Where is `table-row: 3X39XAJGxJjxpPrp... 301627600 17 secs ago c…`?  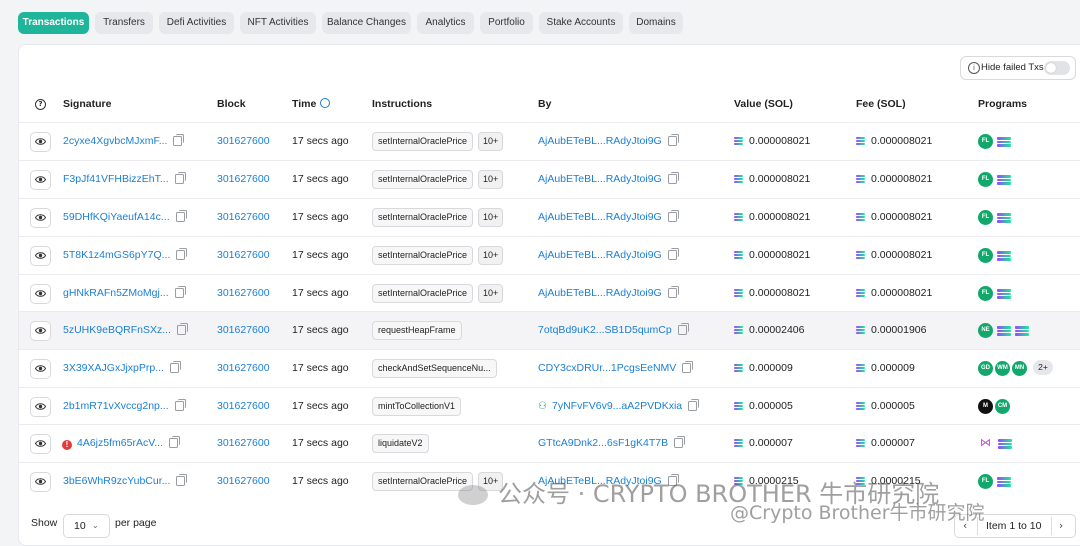 table-row: 3X39XAJGxJjxpPrp... 301627600 17 secs ago c… is located at coordinates (549, 368).